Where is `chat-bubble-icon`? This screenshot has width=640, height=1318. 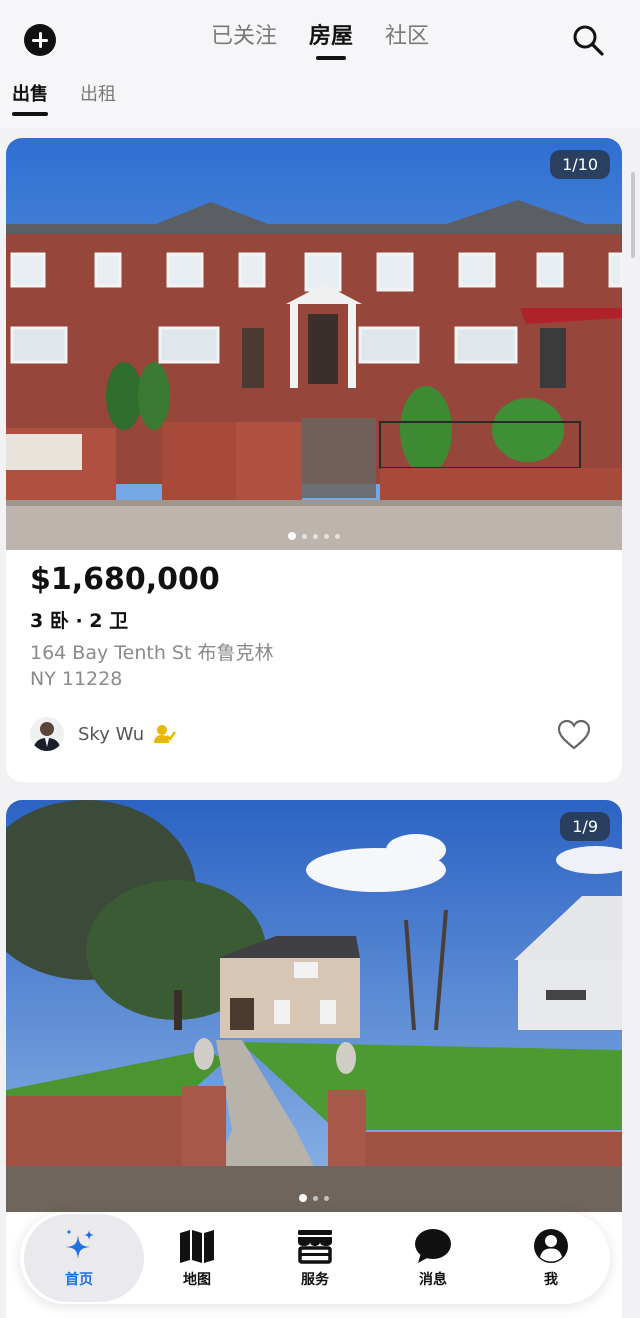 chat-bubble-icon is located at coordinates (433, 1246).